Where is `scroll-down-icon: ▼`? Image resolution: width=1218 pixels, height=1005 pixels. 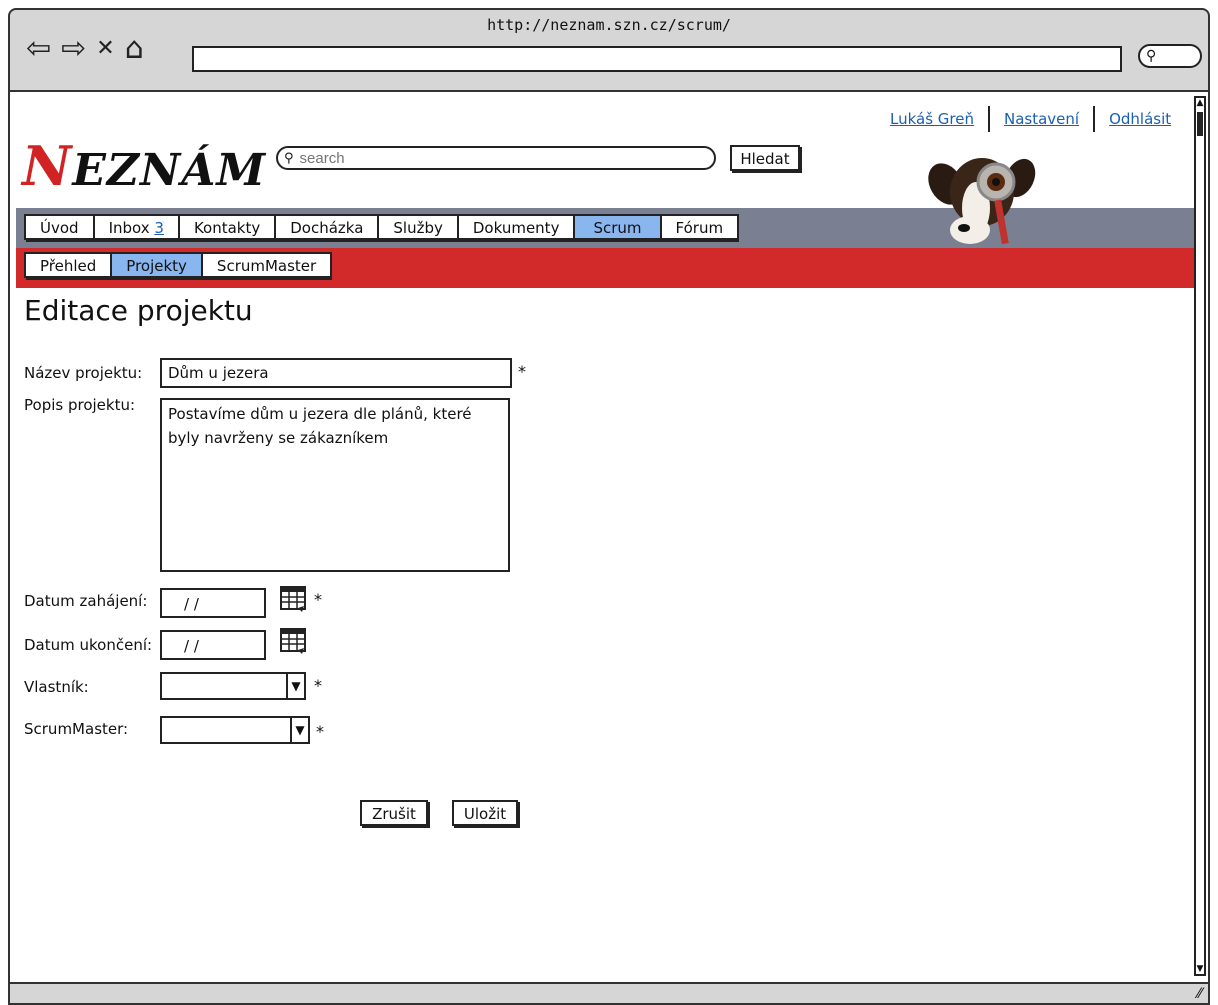
scroll-down-icon: ▼ is located at coordinates (1200, 969).